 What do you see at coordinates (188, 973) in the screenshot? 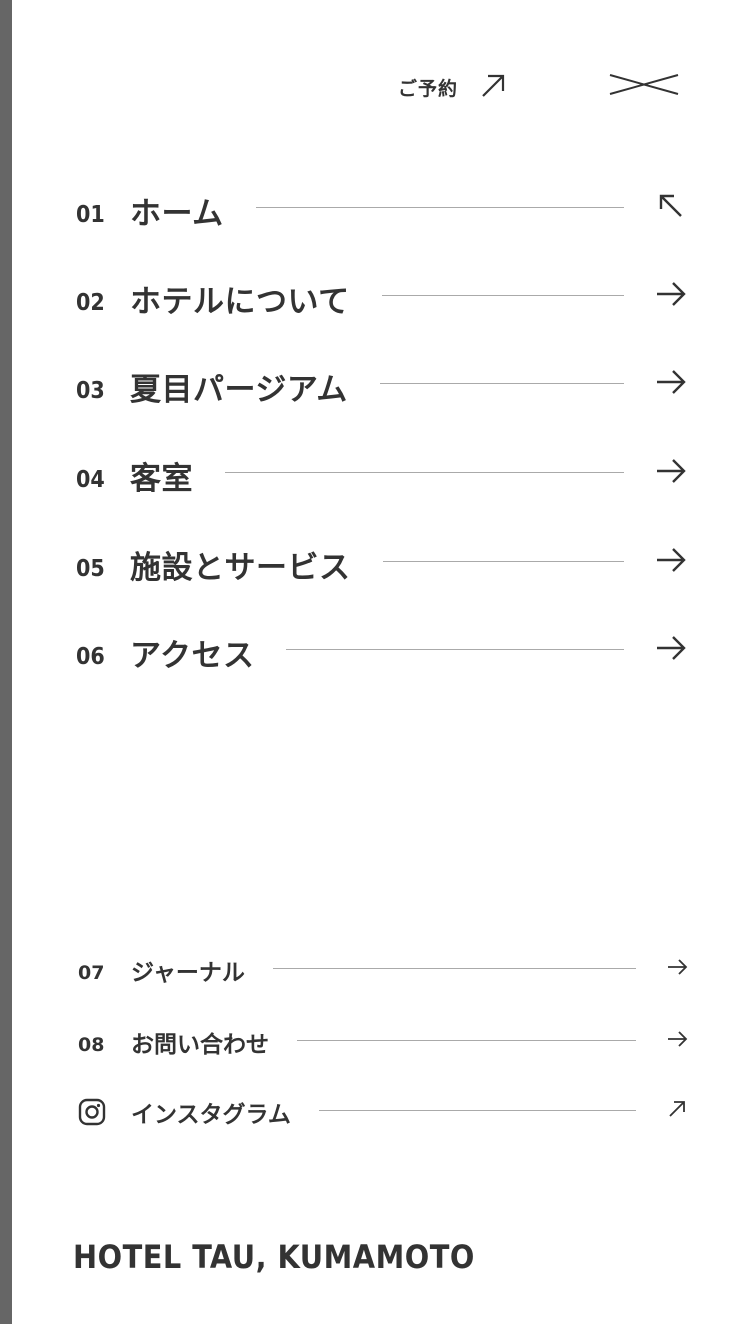
I see `nav-item-label: ジャーナル` at bounding box center [188, 973].